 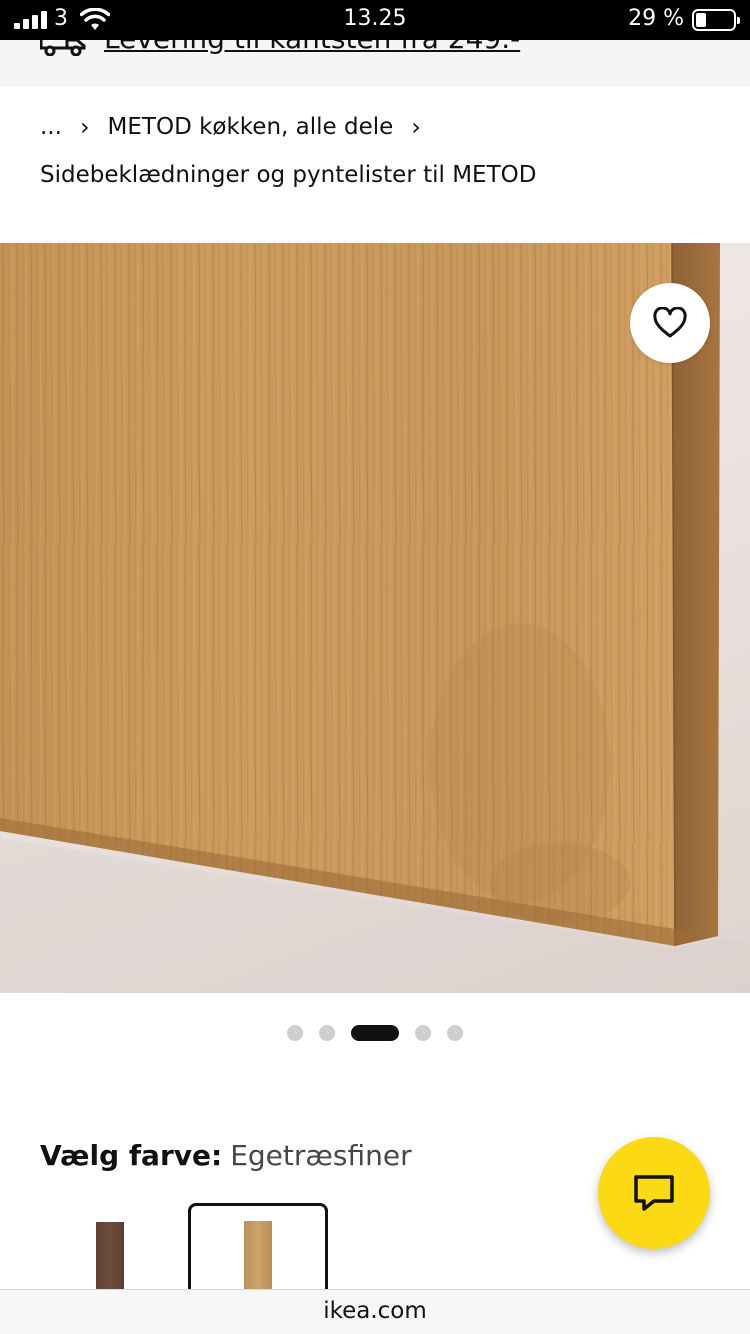 I want to click on color-swatch-oak-selected, so click(x=258, y=1252).